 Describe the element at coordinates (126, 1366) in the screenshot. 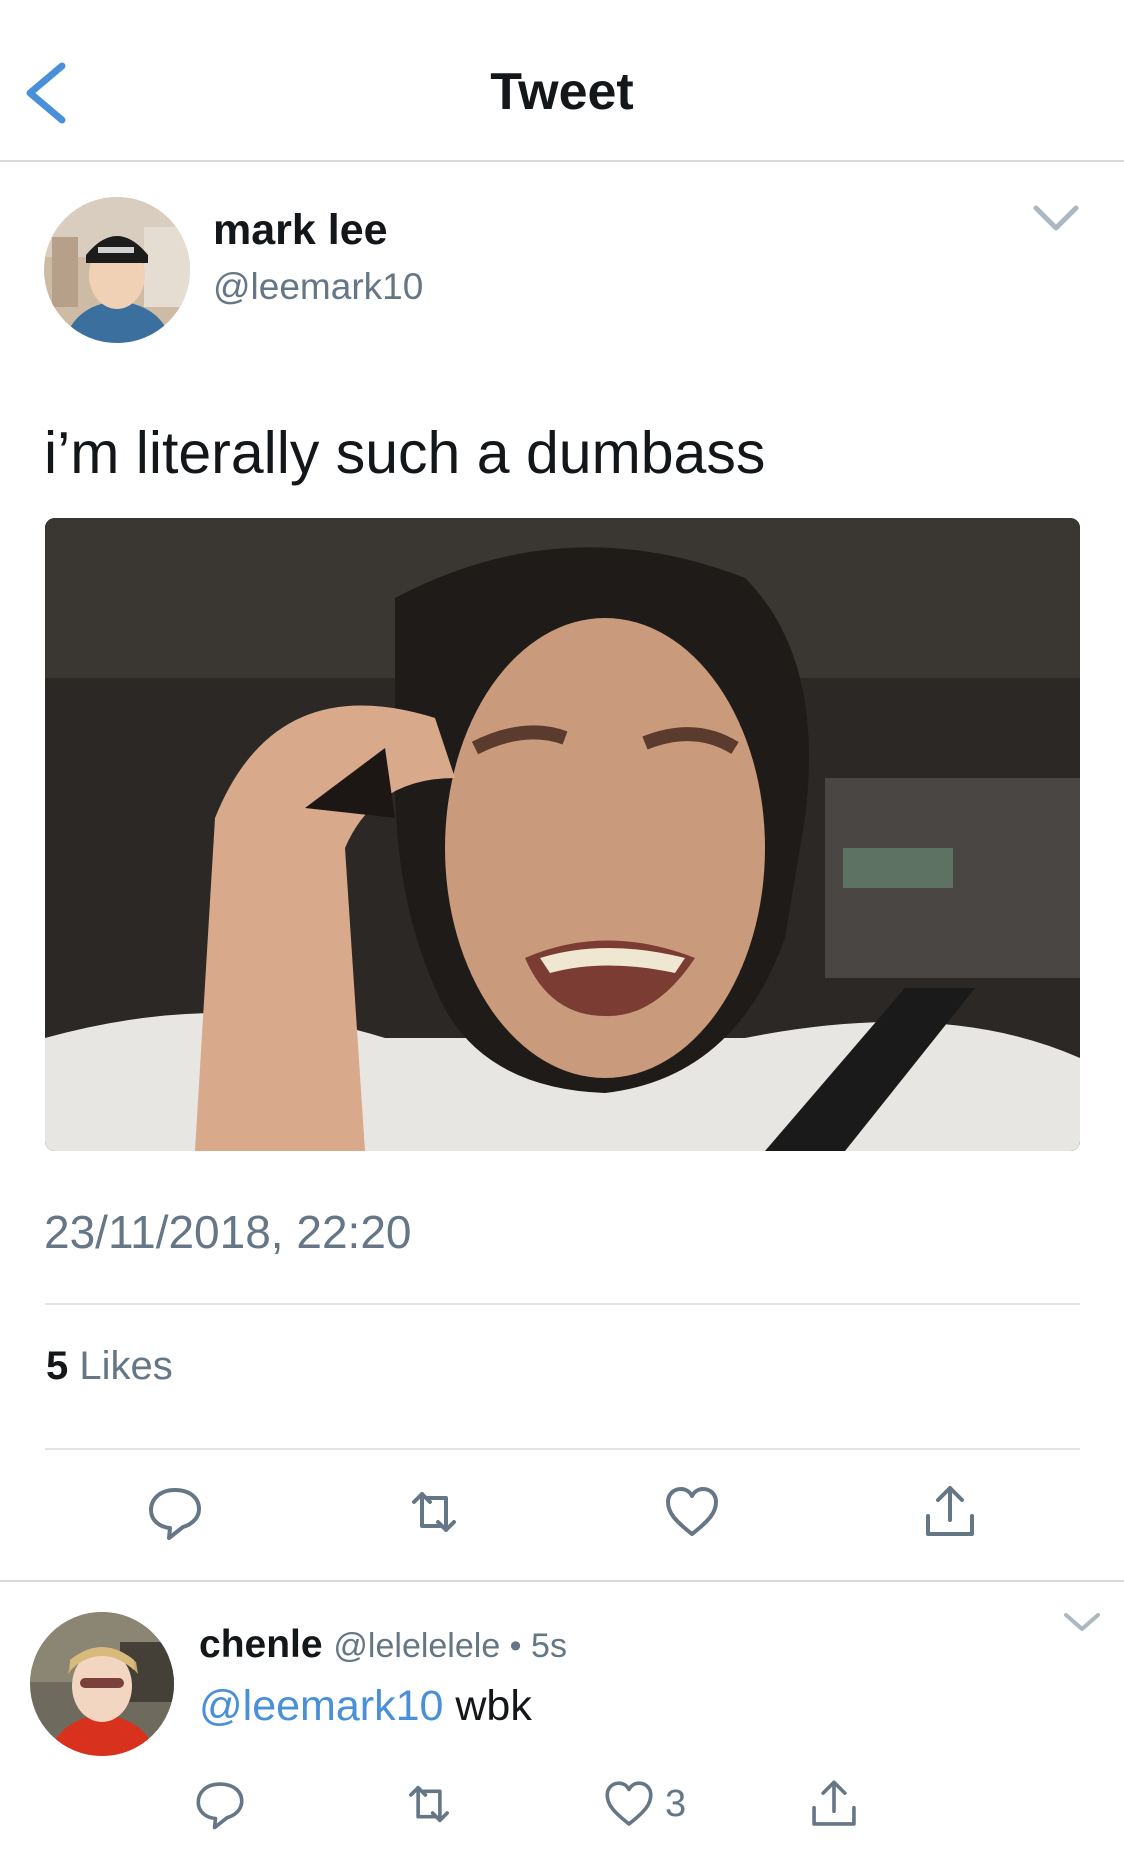

I see `likes-label: Likes` at that location.